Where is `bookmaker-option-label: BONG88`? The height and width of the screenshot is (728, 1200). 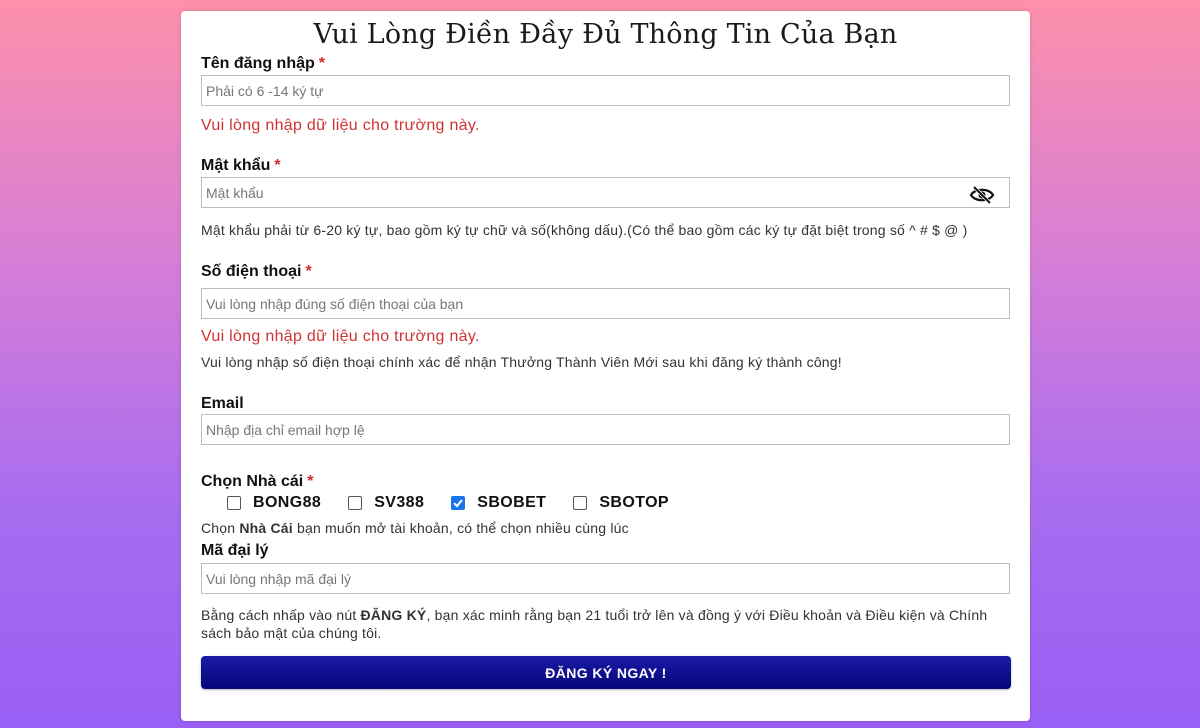
bookmaker-option-label: BONG88 is located at coordinates (287, 502).